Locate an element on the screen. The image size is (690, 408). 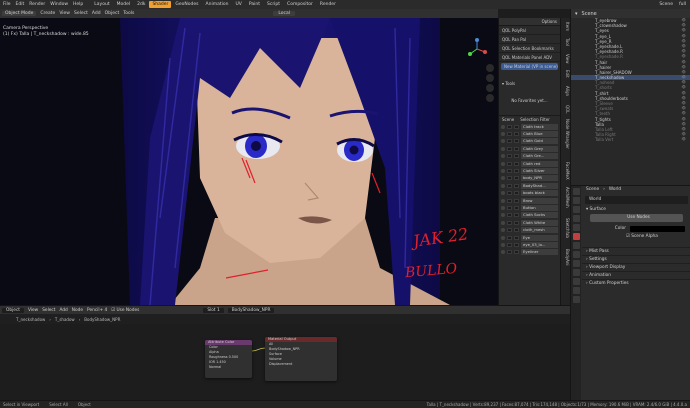
addon-panel: QOL Materials Panel ADV is located at coordinates (529, 57).